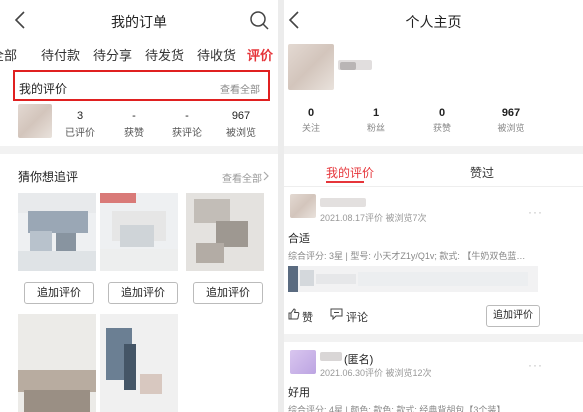 The height and width of the screenshot is (412, 583). Describe the element at coordinates (187, 124) in the screenshot. I see `stat-comments: - 获评论` at that location.